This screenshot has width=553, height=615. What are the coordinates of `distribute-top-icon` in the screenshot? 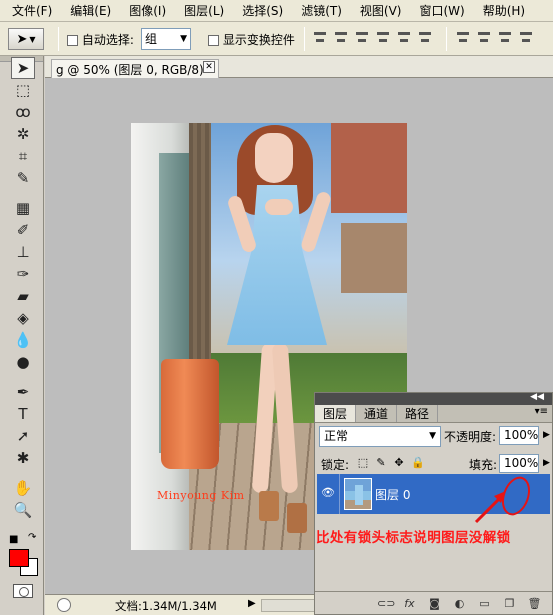 It's located at (463, 38).